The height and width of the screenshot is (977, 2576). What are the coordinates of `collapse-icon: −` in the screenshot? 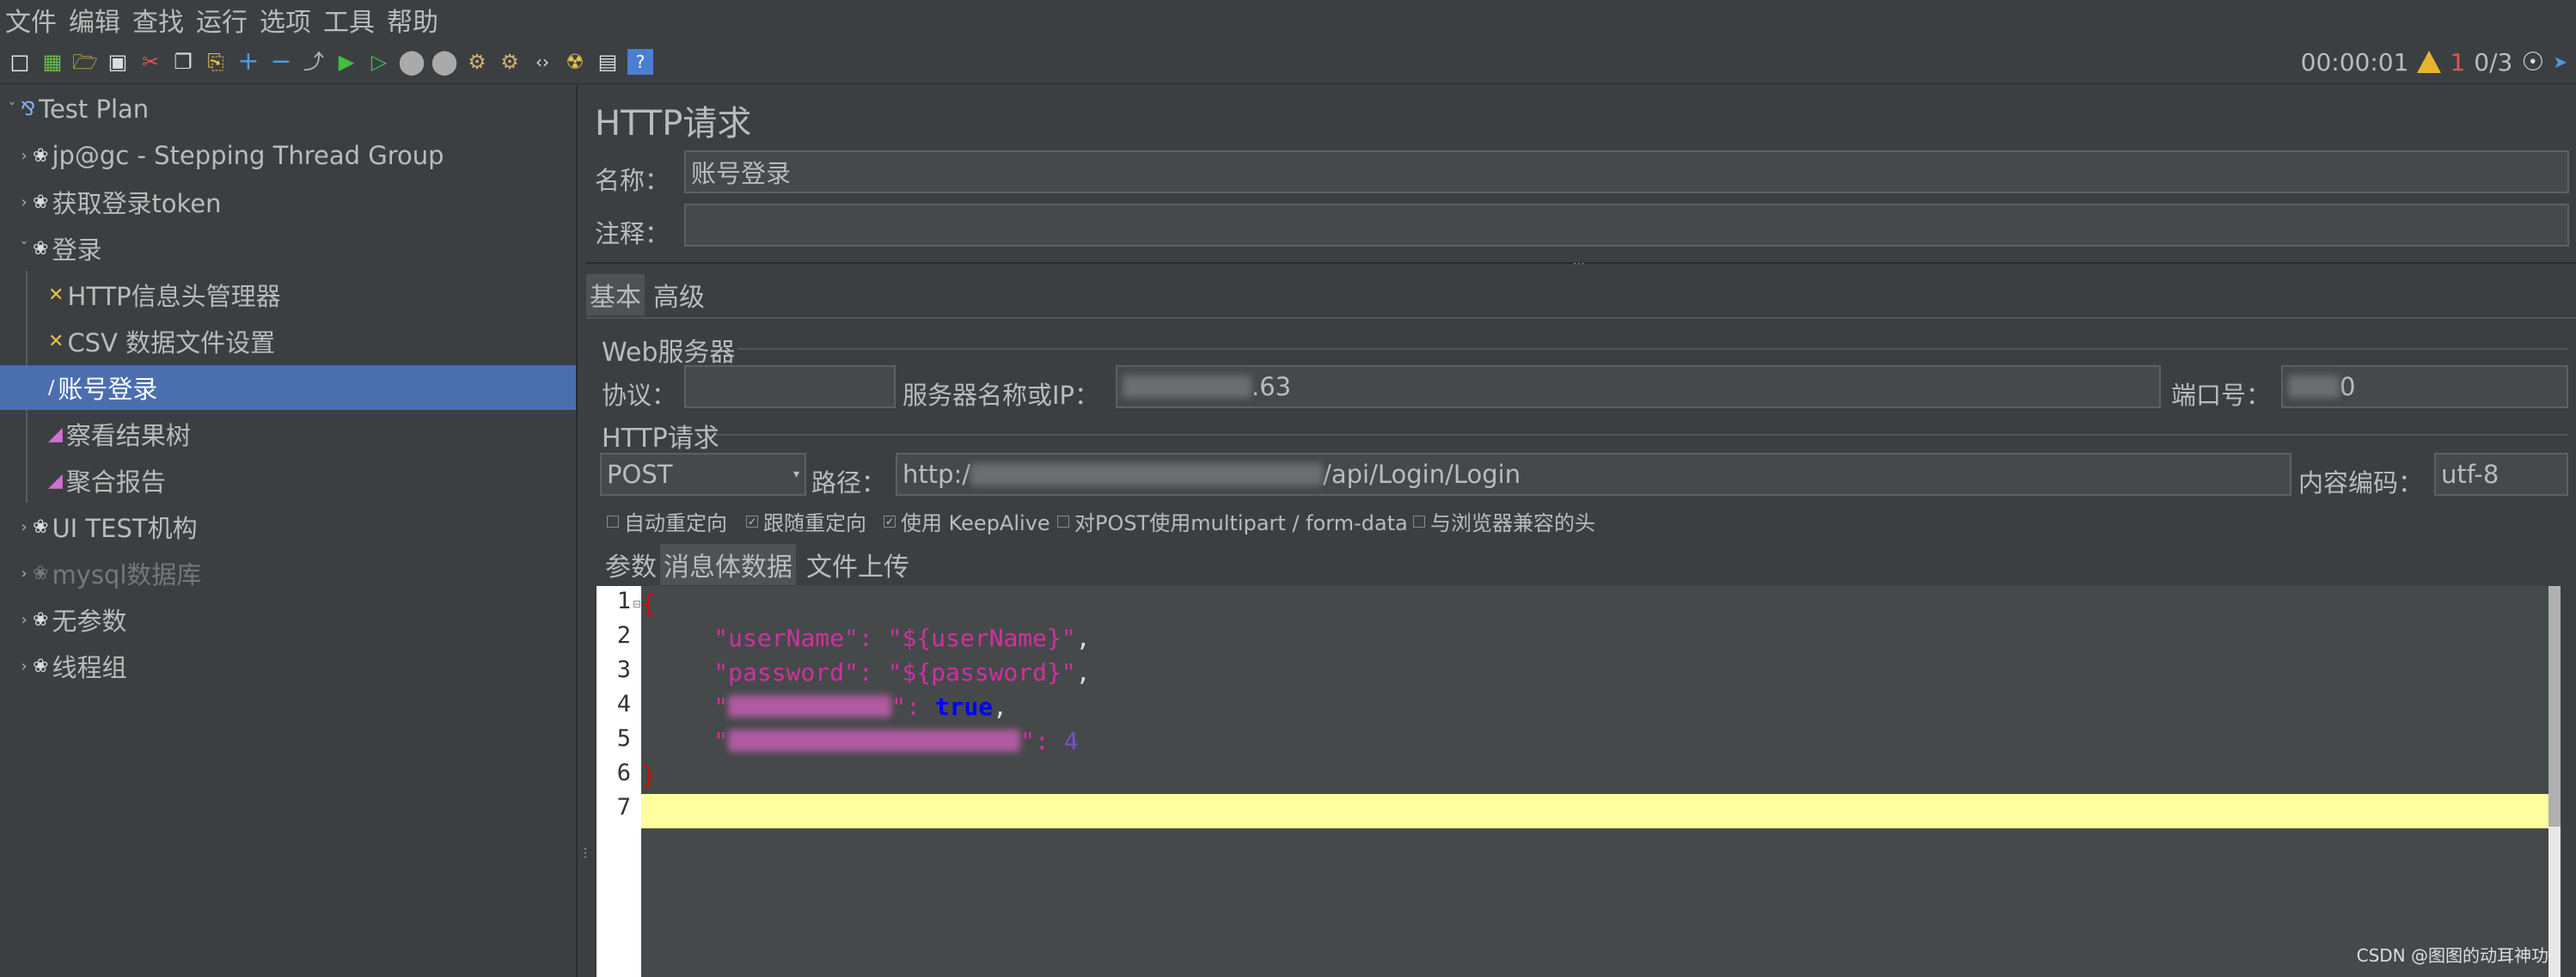 It's located at (281, 61).